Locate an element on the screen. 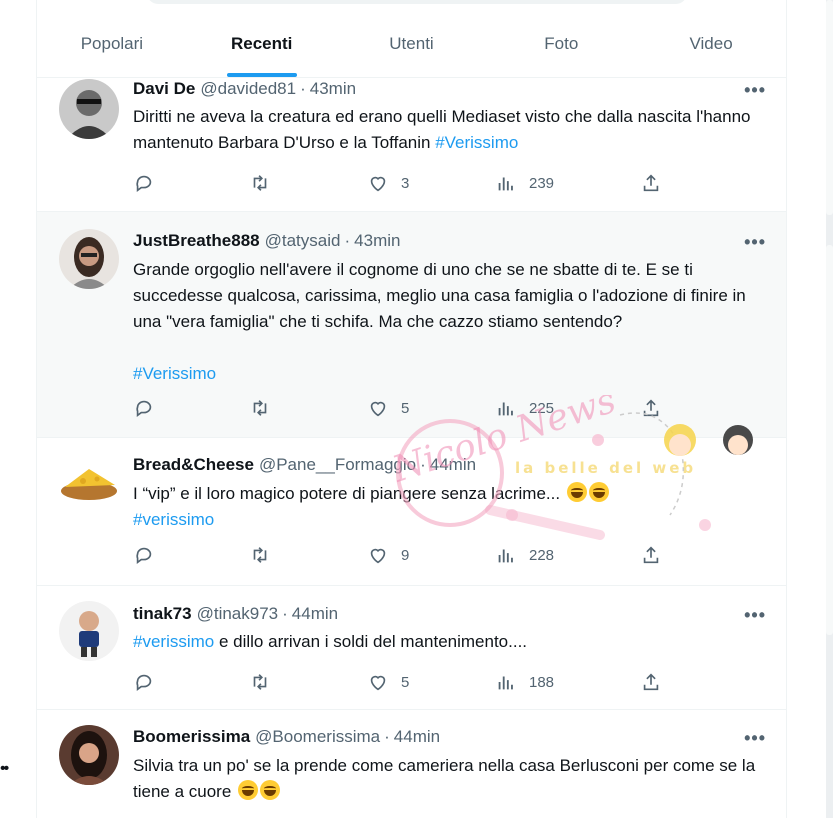  tweet-actions: 3 239 is located at coordinates (403, 184).